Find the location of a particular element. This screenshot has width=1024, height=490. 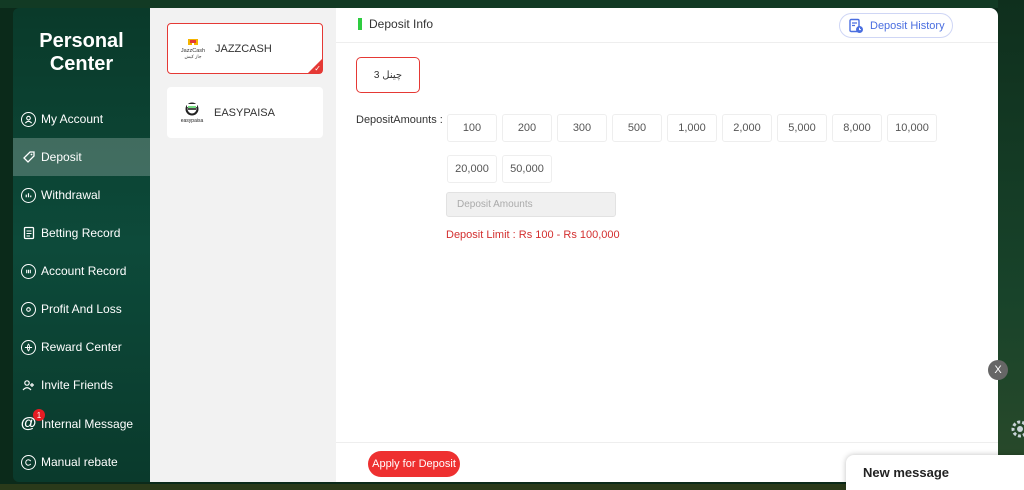

sidebar-item-my-account: My Account is located at coordinates (81, 119).